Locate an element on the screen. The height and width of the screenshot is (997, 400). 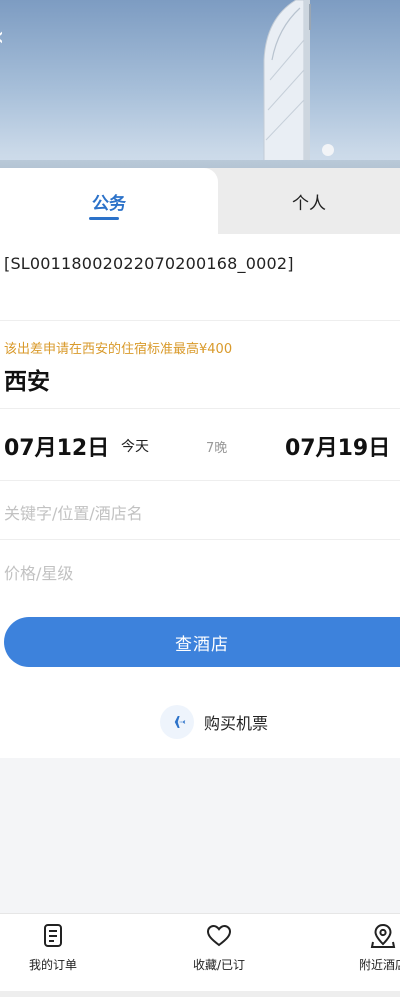
map-pin-icon is located at coordinates (383, 935).